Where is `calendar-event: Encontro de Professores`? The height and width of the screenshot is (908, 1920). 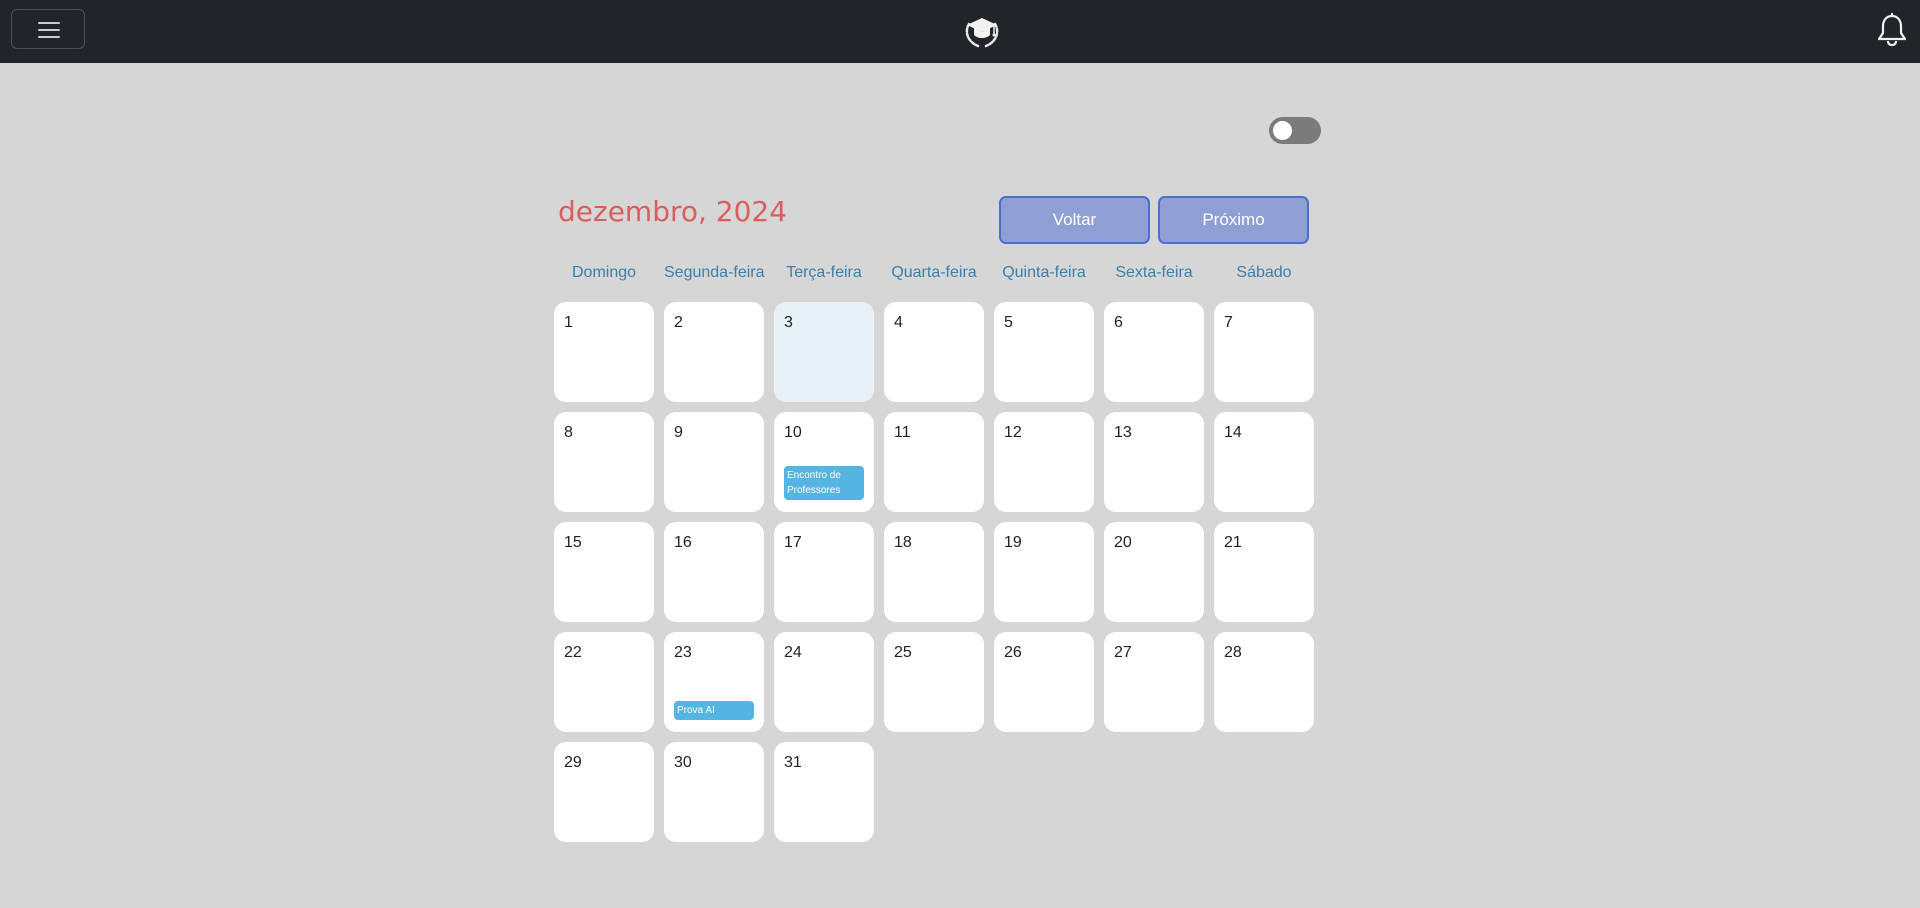 calendar-event: Encontro de Professores is located at coordinates (824, 483).